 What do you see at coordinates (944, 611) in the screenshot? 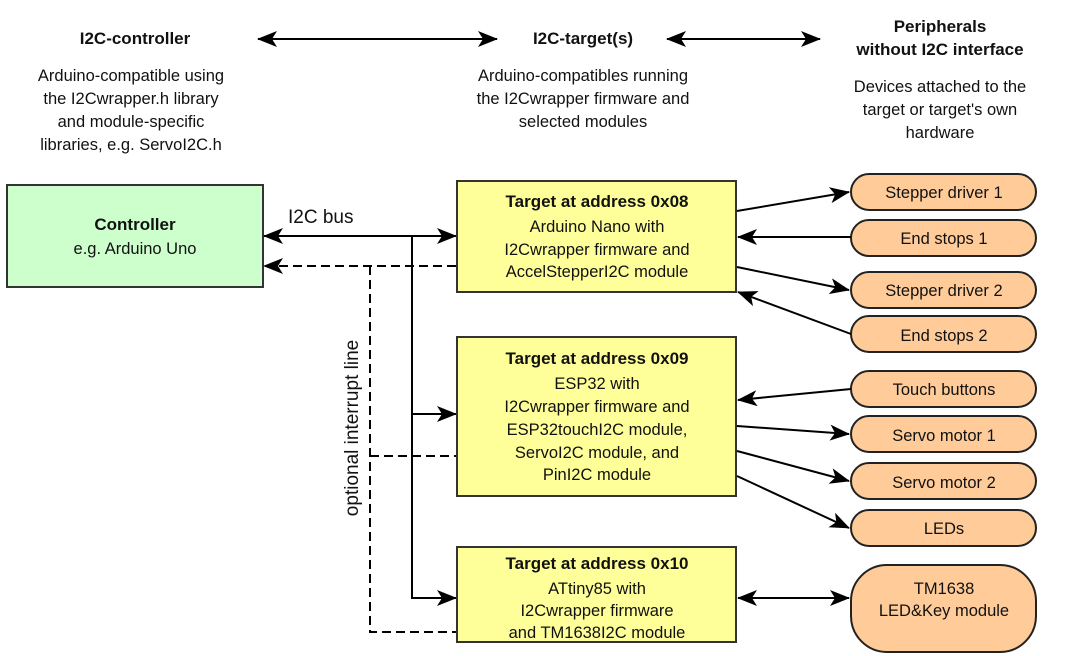
I see `peripheral-label: LED&Key module` at bounding box center [944, 611].